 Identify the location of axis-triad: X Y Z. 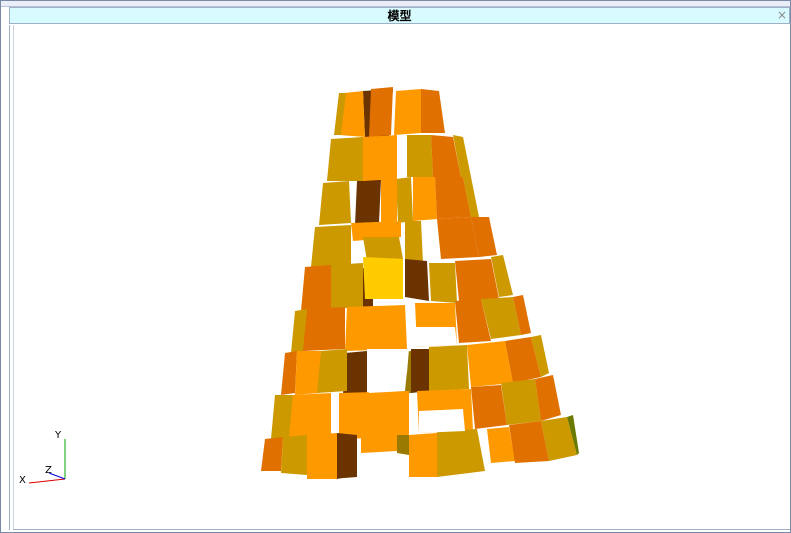
(42, 458).